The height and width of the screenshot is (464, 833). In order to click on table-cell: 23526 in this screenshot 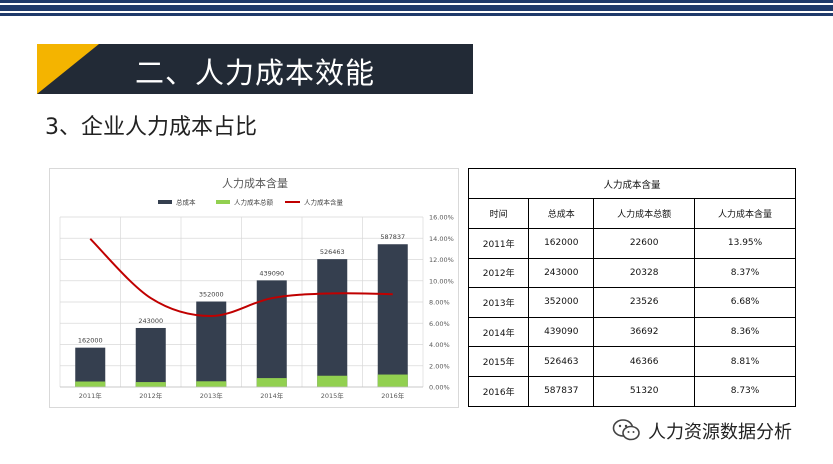, I will do `click(644, 302)`.